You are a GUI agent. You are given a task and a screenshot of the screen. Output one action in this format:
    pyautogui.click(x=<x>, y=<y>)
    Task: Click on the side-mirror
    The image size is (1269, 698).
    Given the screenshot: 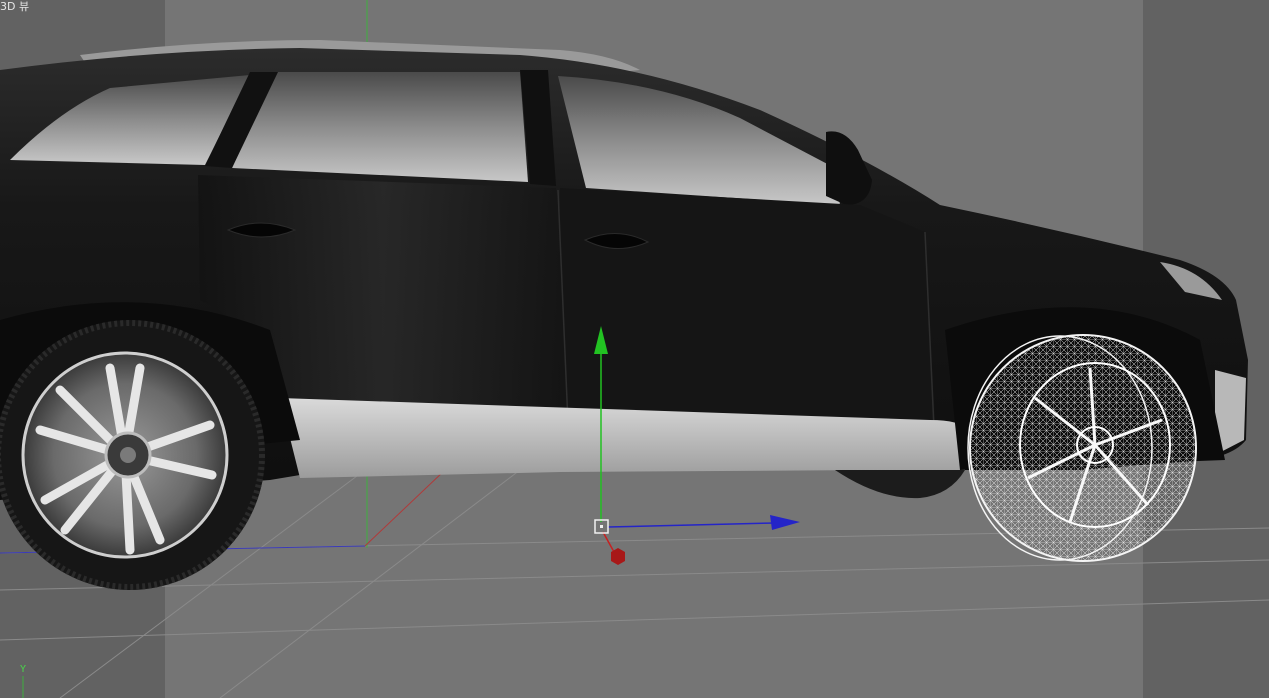 What is the action you would take?
    pyautogui.click(x=849, y=168)
    